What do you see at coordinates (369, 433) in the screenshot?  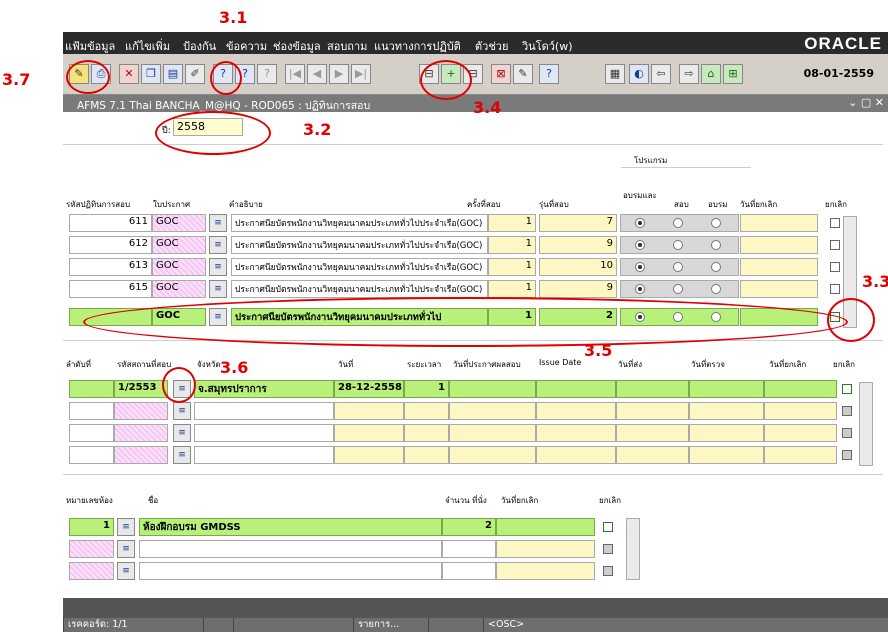 I see `date-field` at bounding box center [369, 433].